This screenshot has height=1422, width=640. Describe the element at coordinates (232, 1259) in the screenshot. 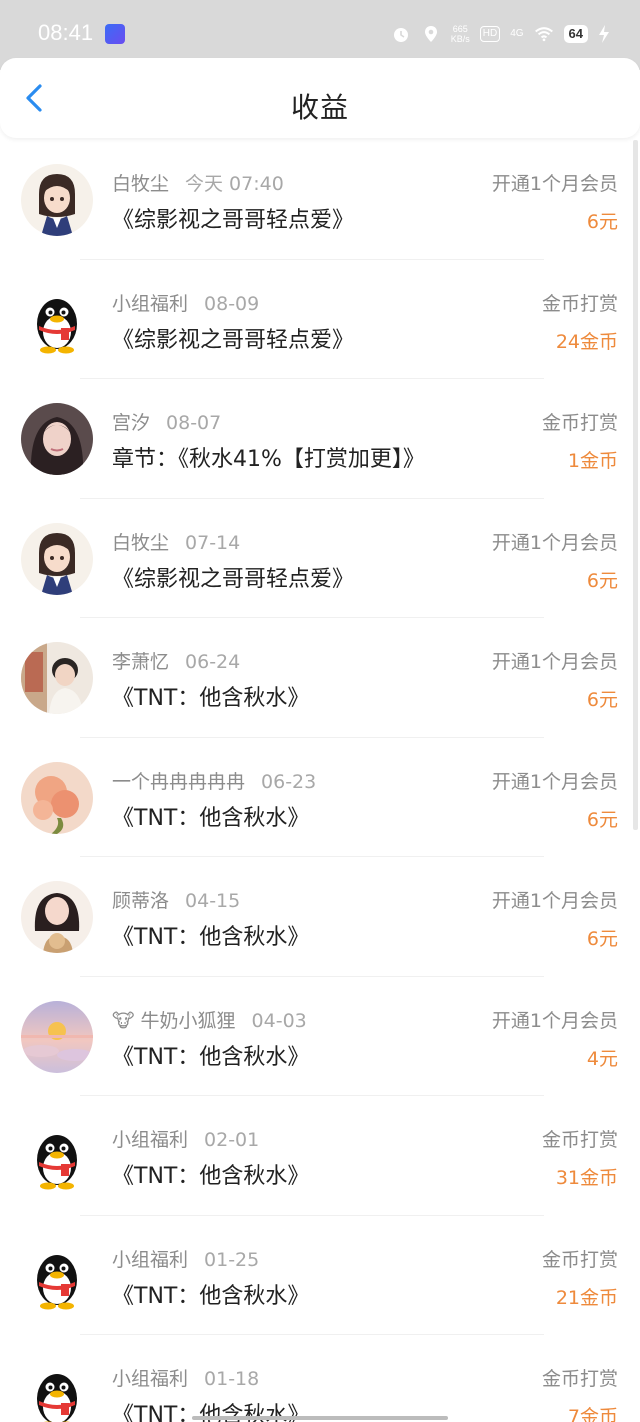

I see `row-date: 01-25` at that location.